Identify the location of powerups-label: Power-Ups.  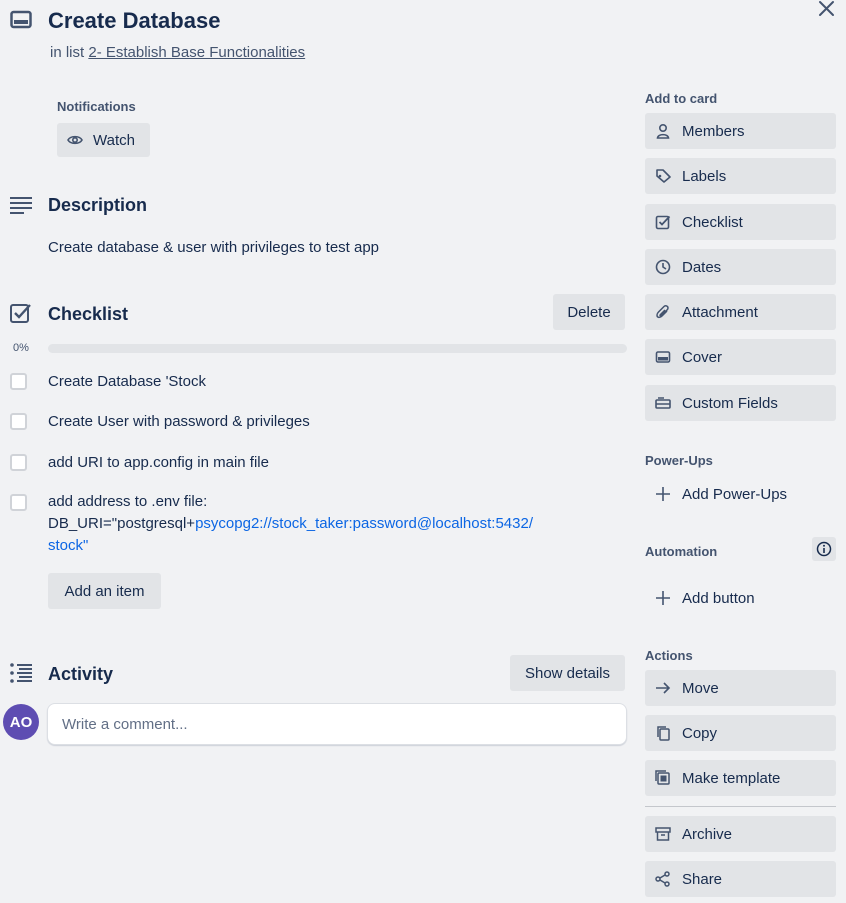
(679, 460).